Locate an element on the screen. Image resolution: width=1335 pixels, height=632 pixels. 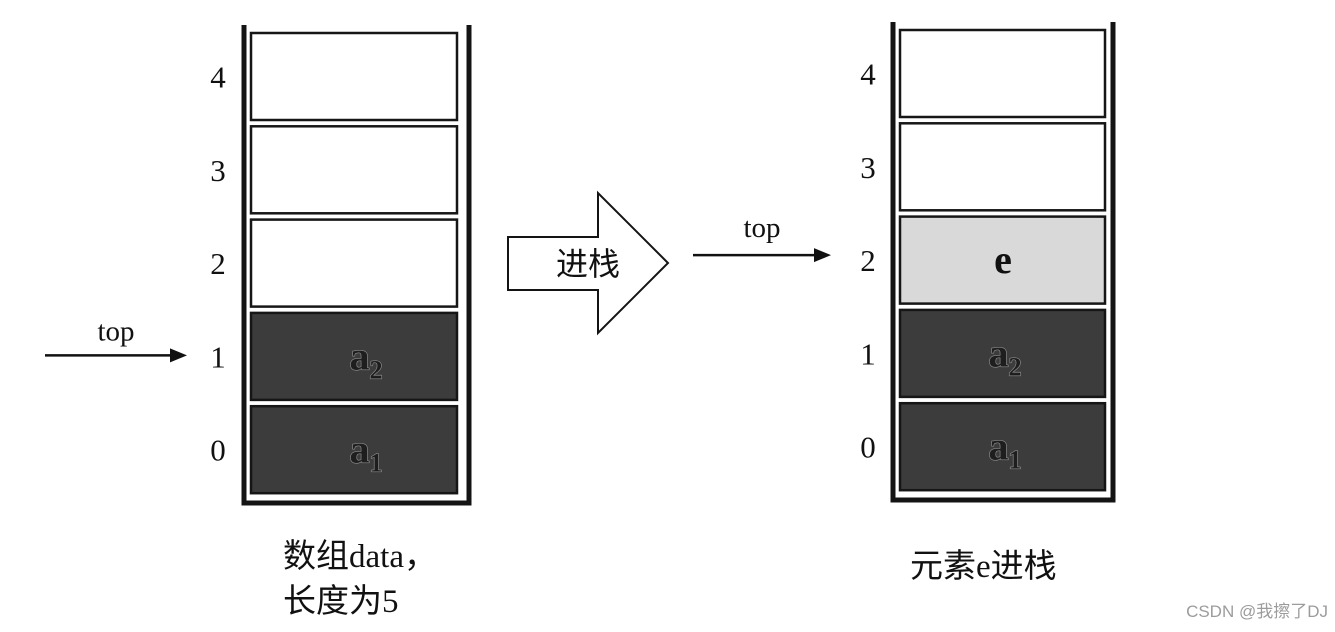
push-arrow: 进栈 is located at coordinates (588, 263).